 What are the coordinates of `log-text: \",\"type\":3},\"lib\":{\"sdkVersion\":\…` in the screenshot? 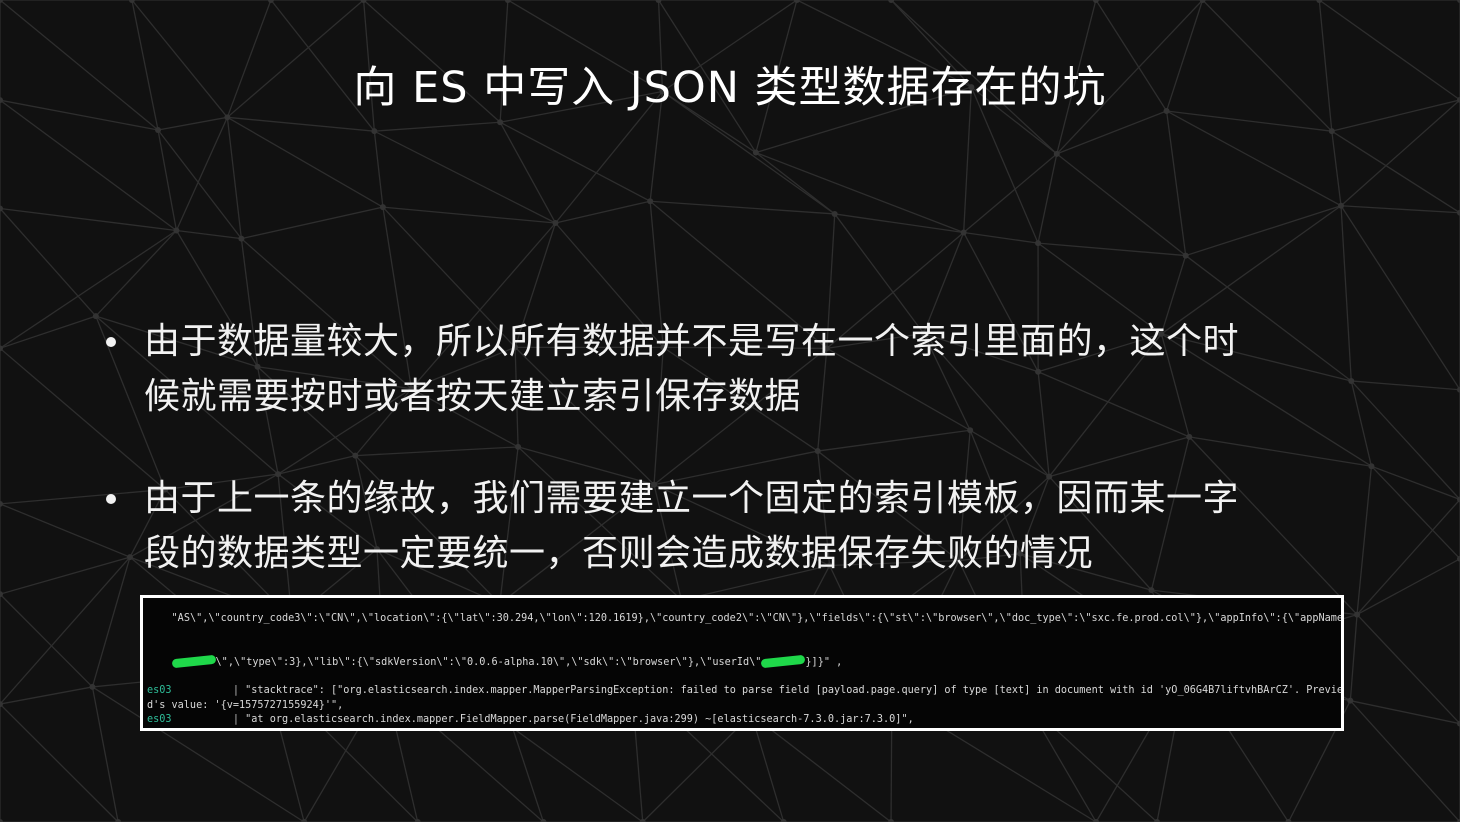 It's located at (488, 662).